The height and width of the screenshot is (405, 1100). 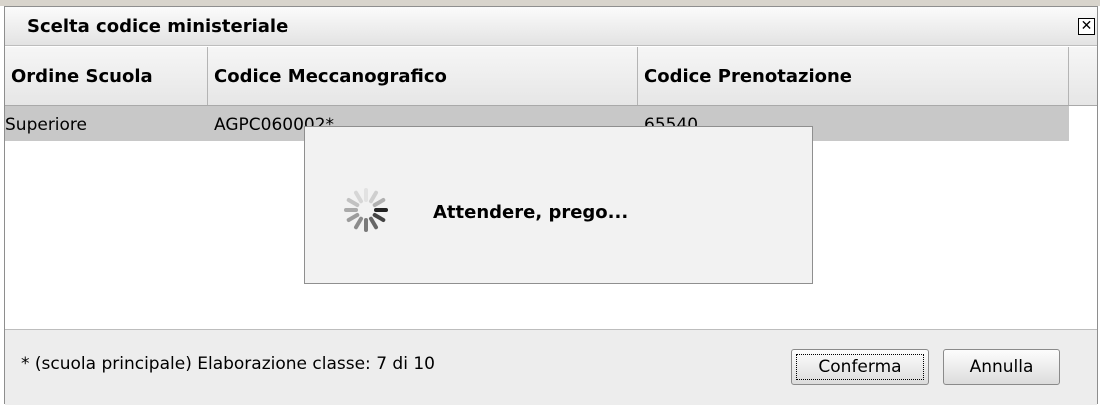 I want to click on cancel-button: Annulla, so click(x=1001, y=367).